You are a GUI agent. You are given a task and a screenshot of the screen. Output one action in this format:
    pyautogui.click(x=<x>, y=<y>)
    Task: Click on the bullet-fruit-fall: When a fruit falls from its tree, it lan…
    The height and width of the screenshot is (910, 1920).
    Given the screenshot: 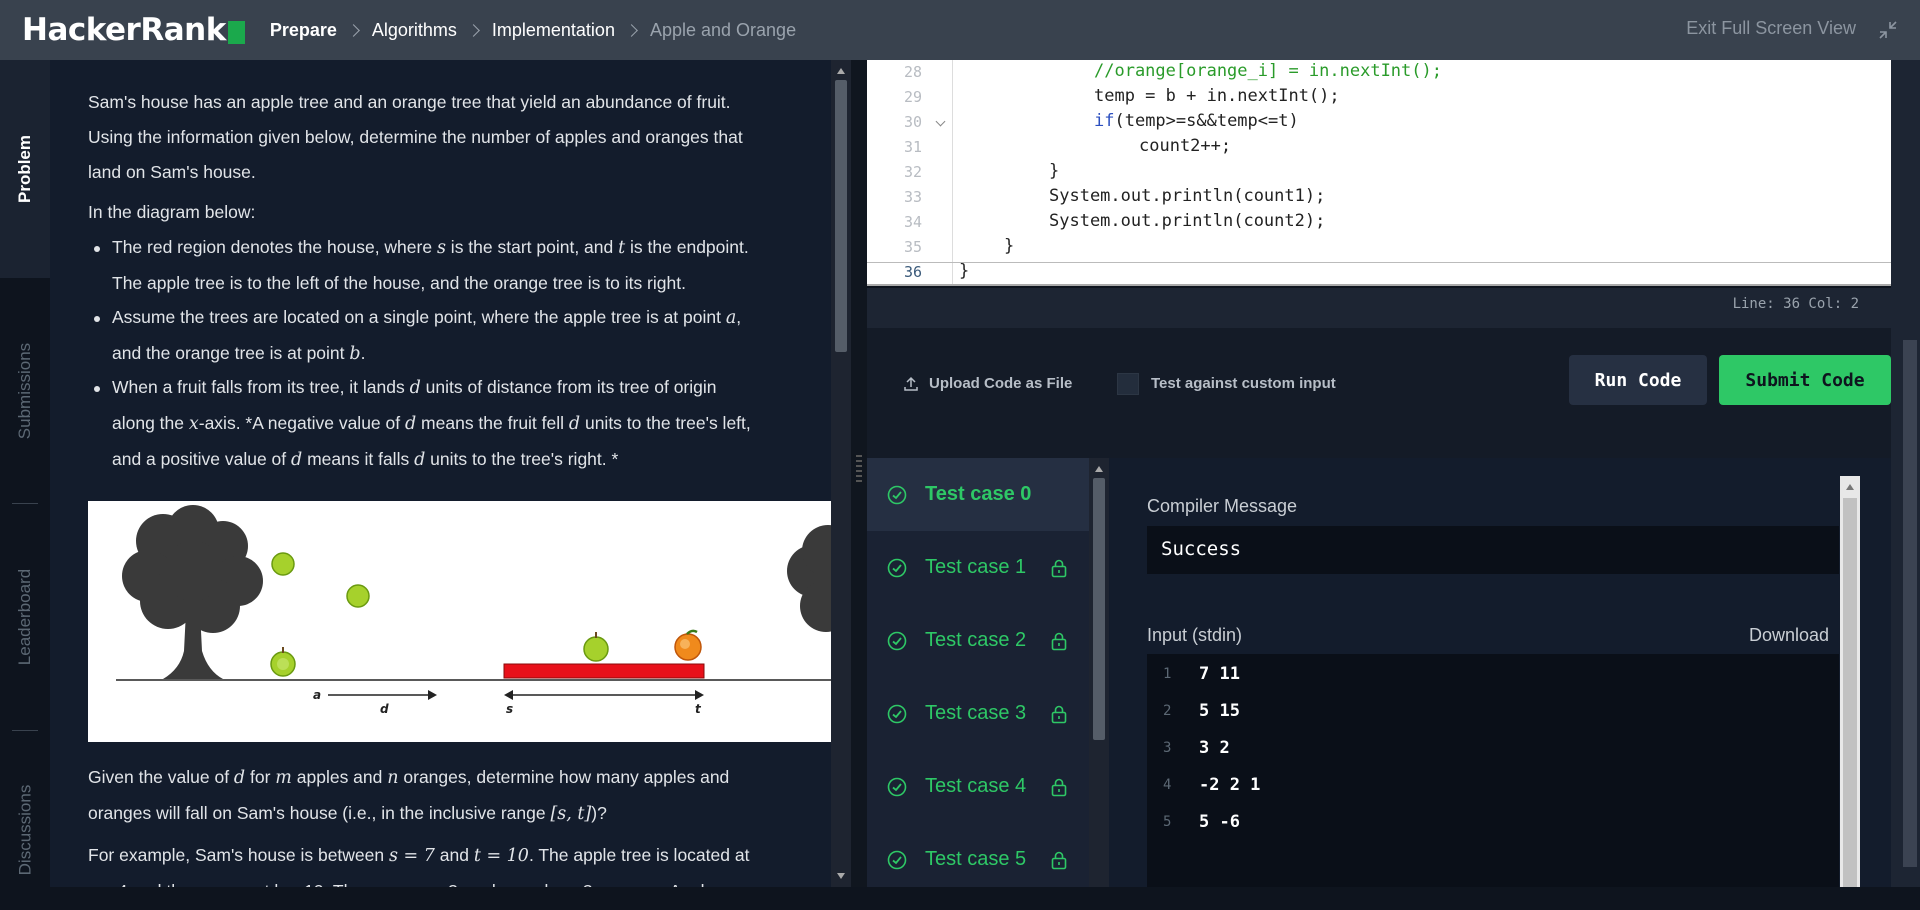 What is the action you would take?
    pyautogui.click(x=467, y=424)
    